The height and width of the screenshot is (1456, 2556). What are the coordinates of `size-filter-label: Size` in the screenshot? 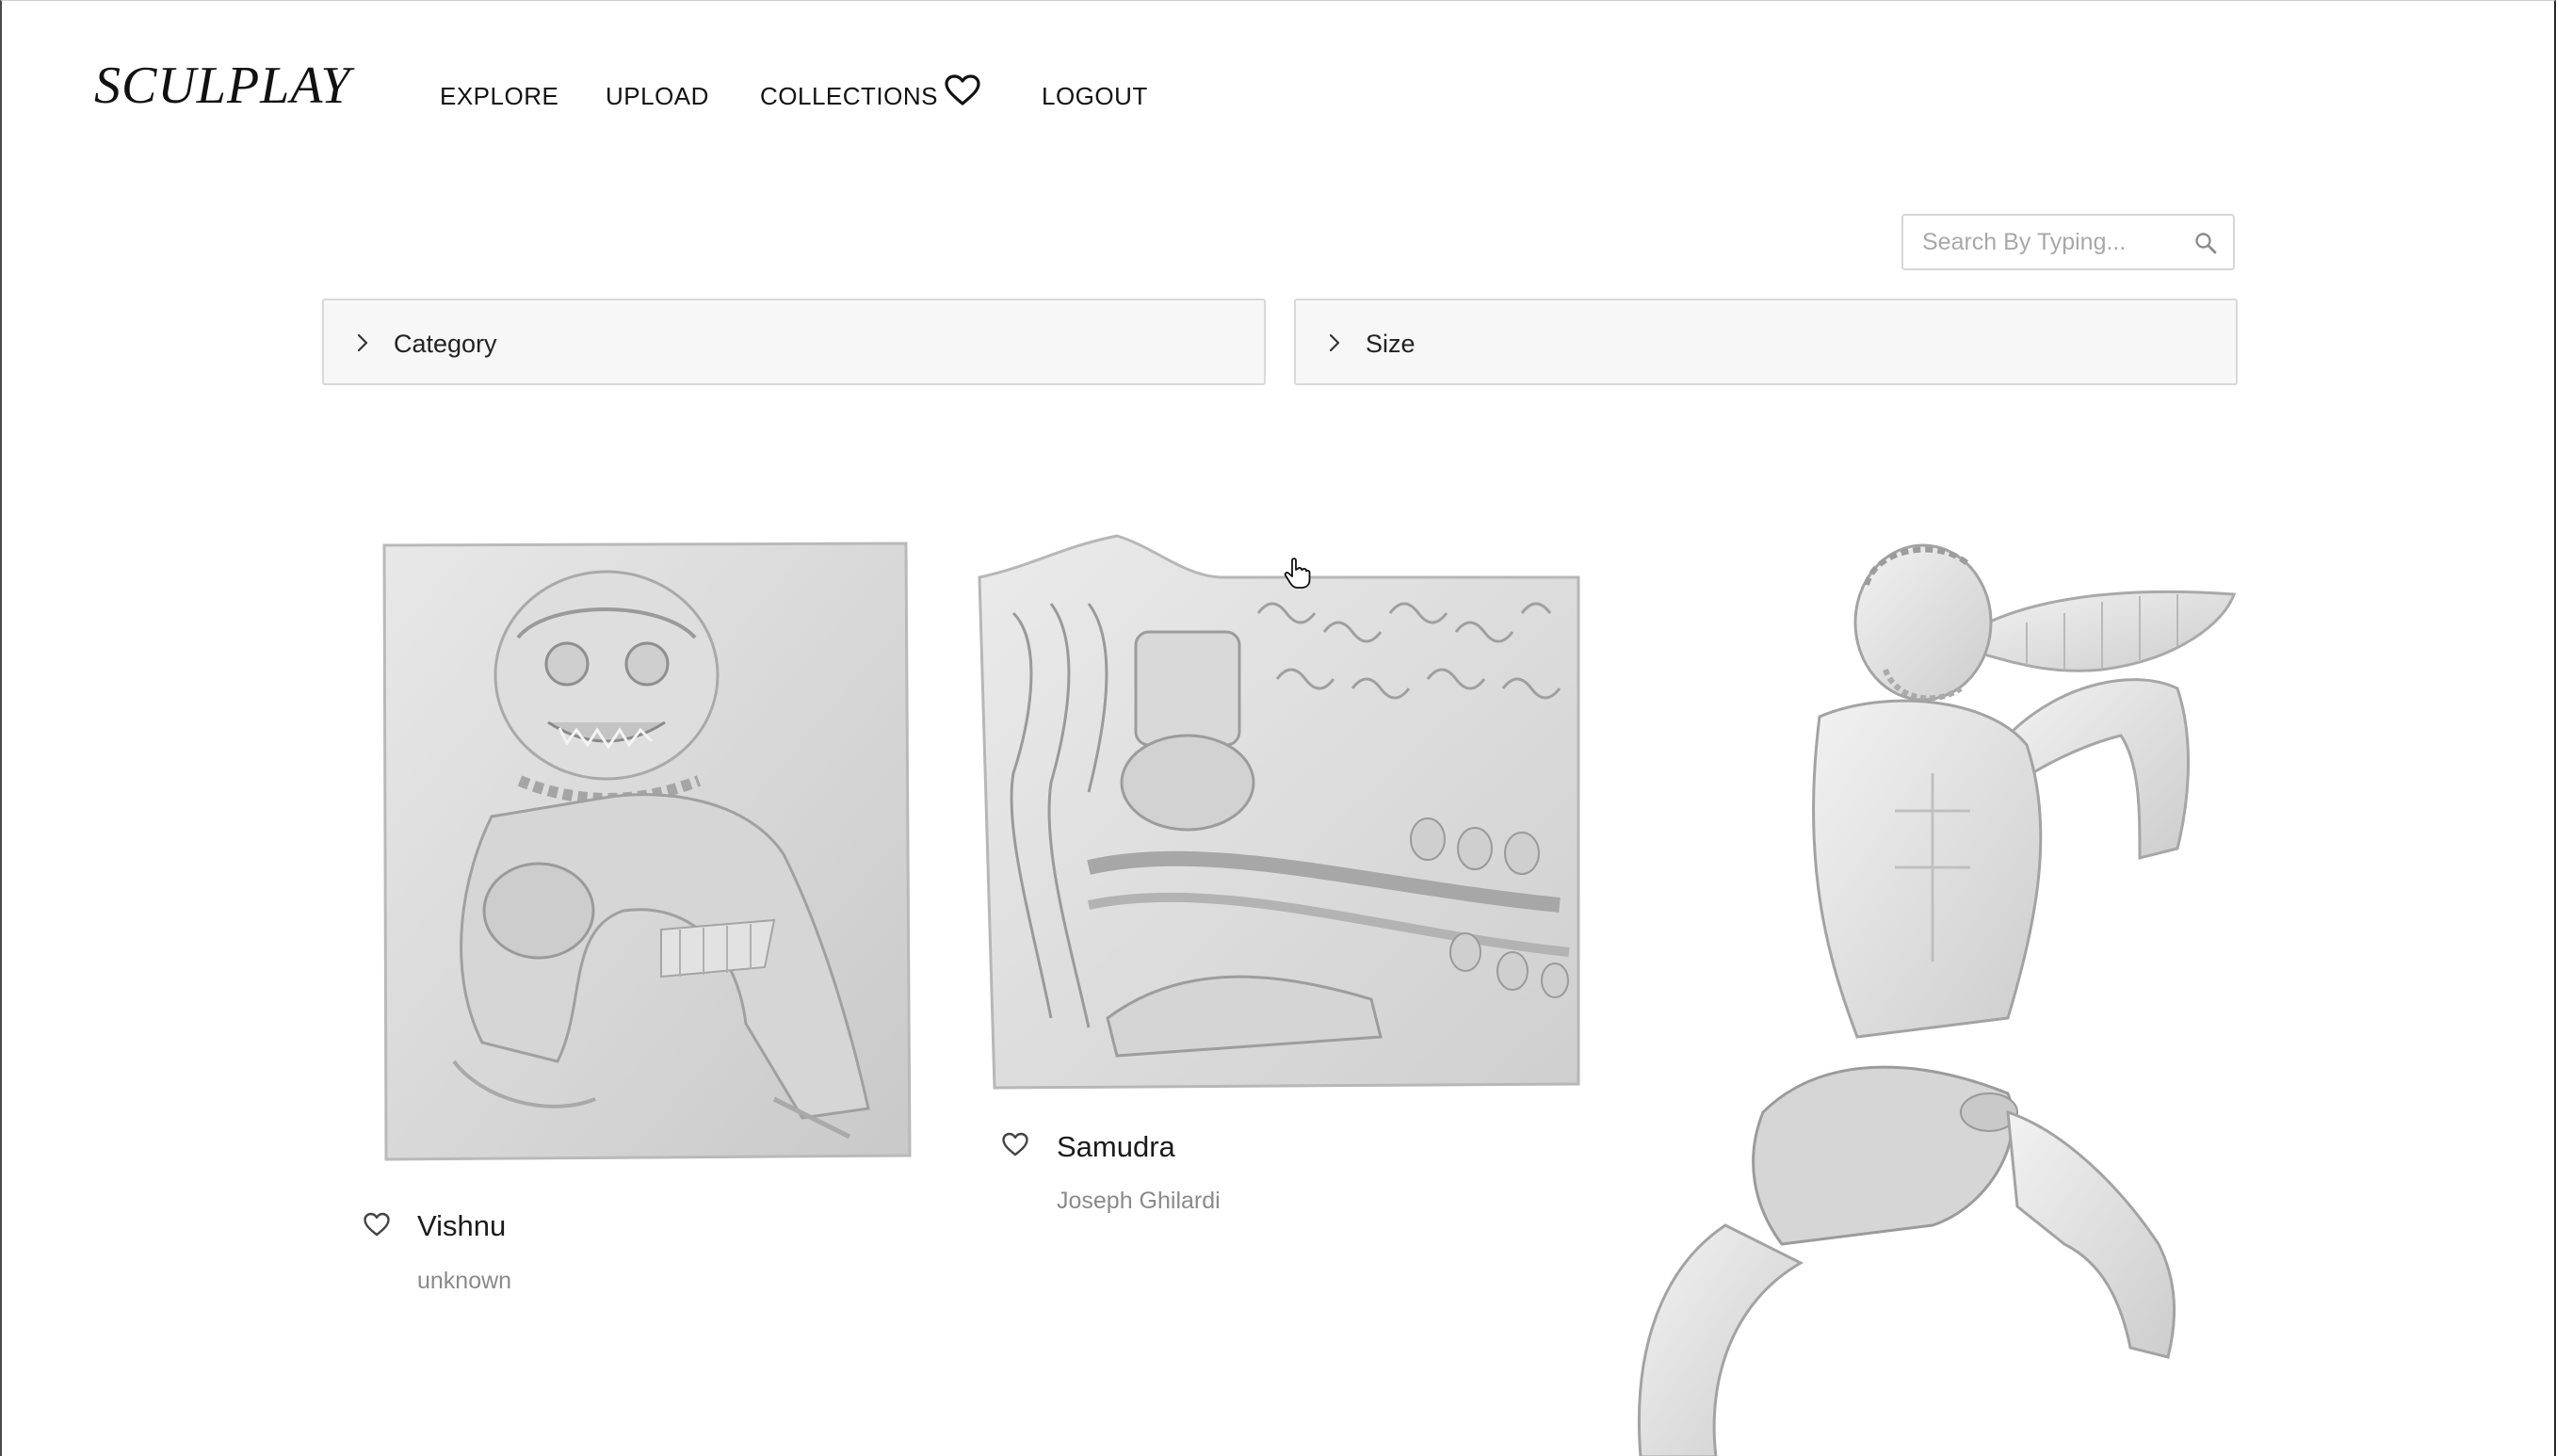 It's located at (1391, 344).